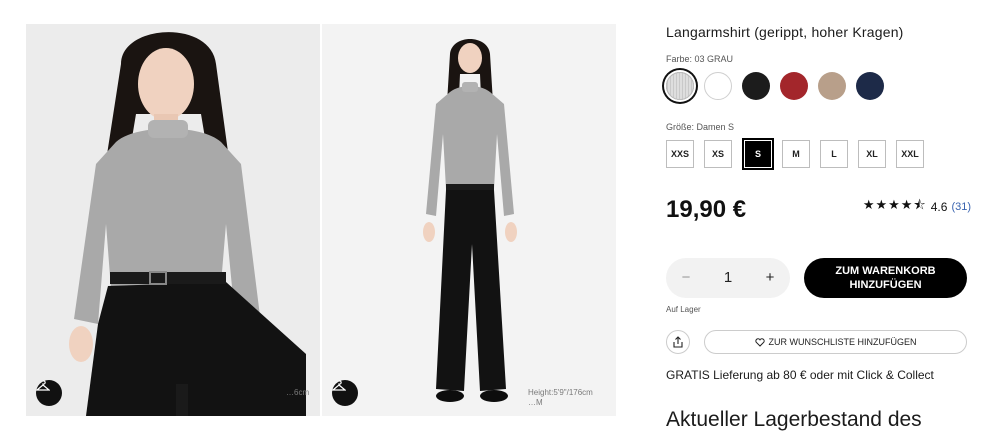  I want to click on model-height-note: …6cm, so click(298, 392).